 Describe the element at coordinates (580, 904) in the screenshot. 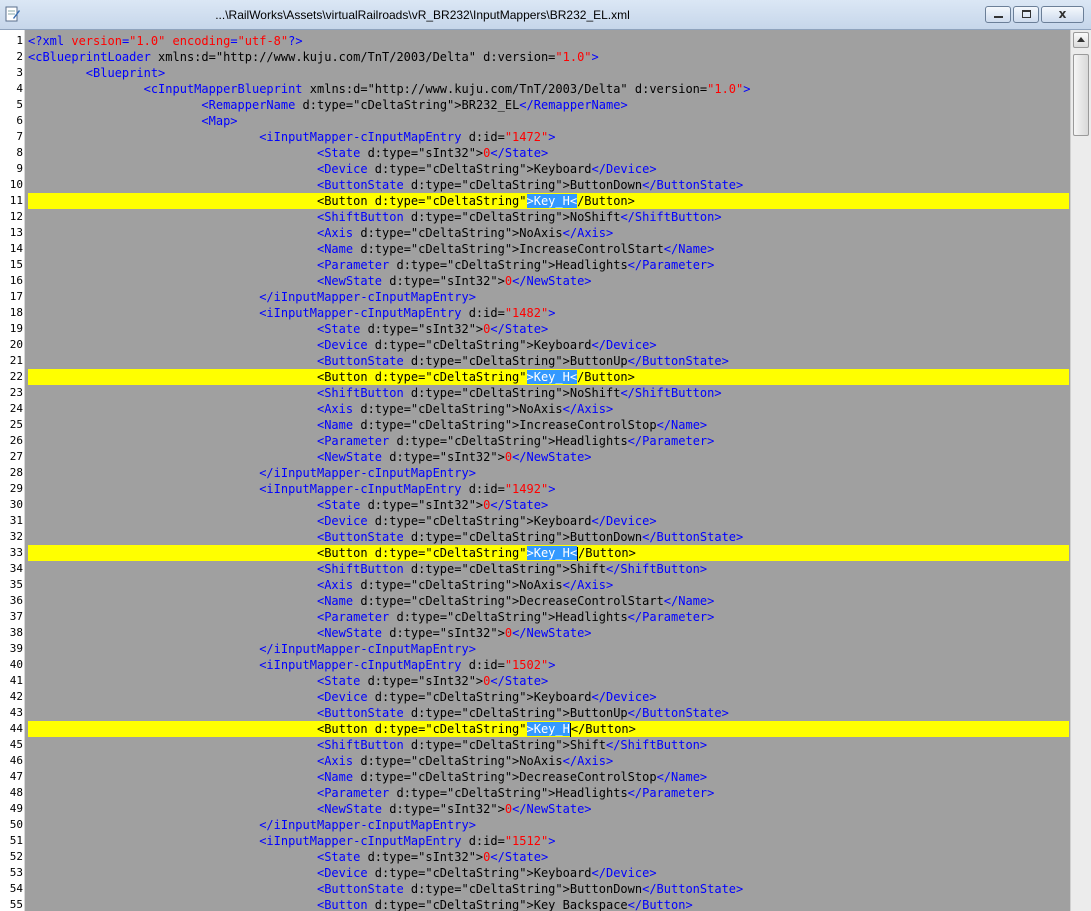

I see `code-token: Key_Backspace` at that location.